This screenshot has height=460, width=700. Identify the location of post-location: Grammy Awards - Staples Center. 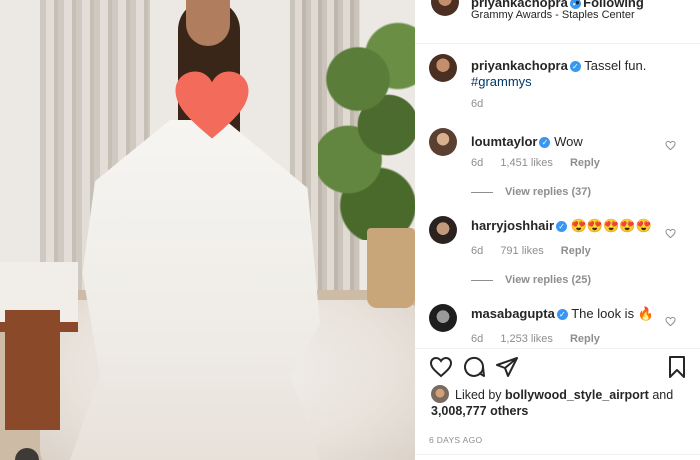
(553, 15).